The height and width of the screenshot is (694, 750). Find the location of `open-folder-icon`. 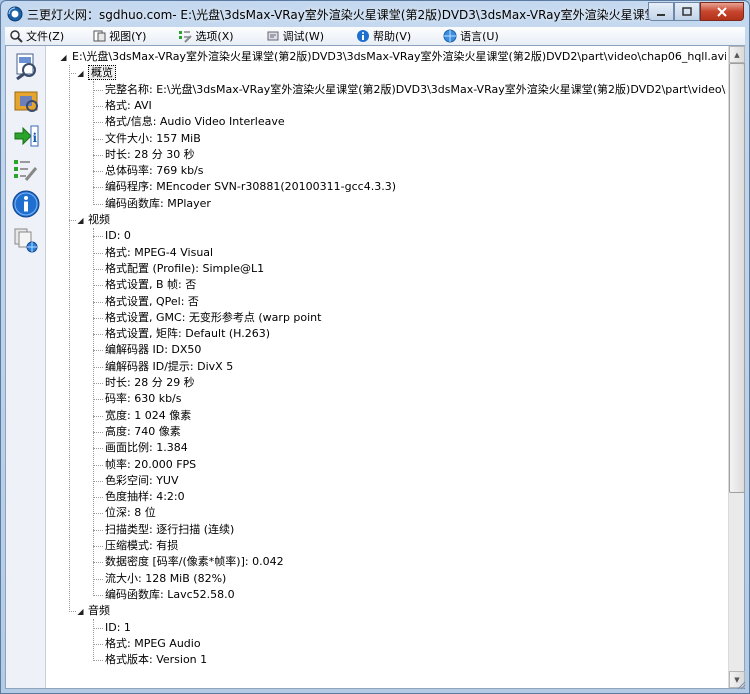

open-folder-icon is located at coordinates (26, 101).